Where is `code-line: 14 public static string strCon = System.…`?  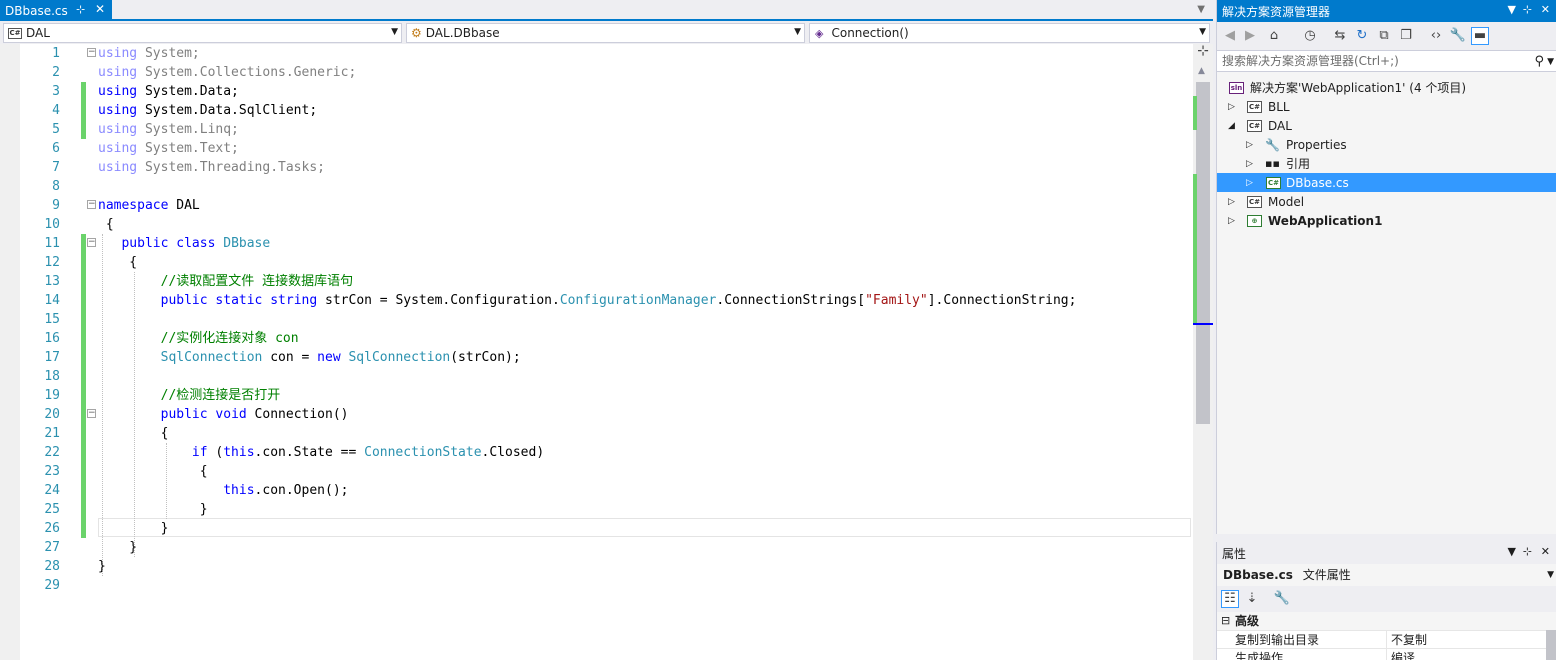
code-line: 14 public static string strCon = System.… is located at coordinates (596, 300).